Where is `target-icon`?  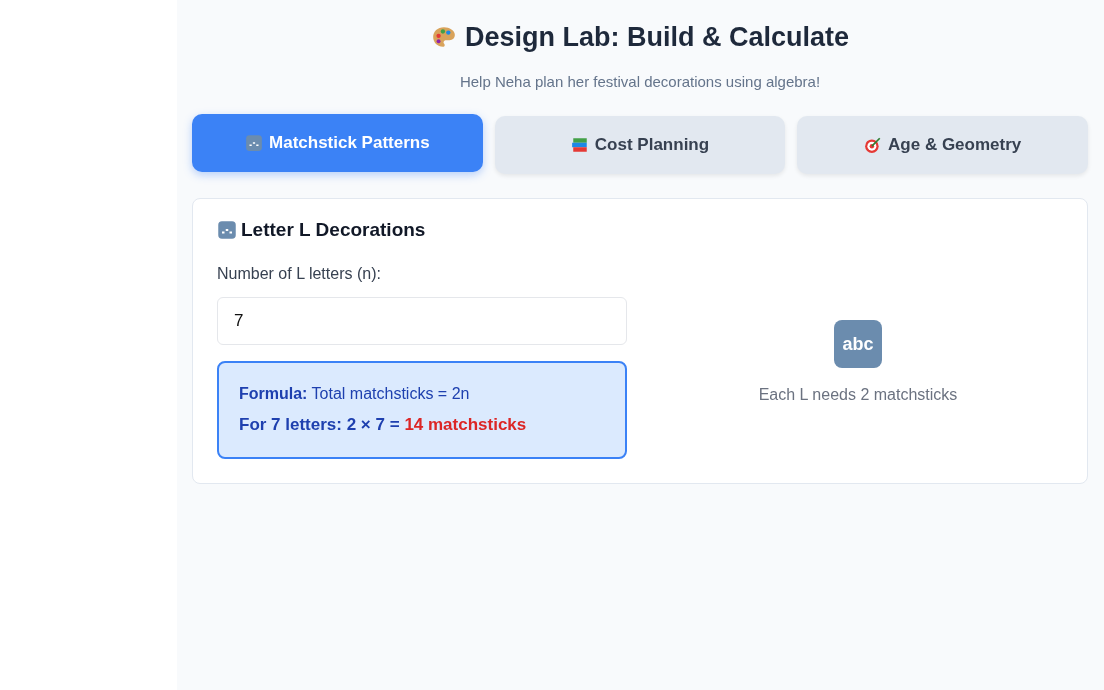 target-icon is located at coordinates (873, 145).